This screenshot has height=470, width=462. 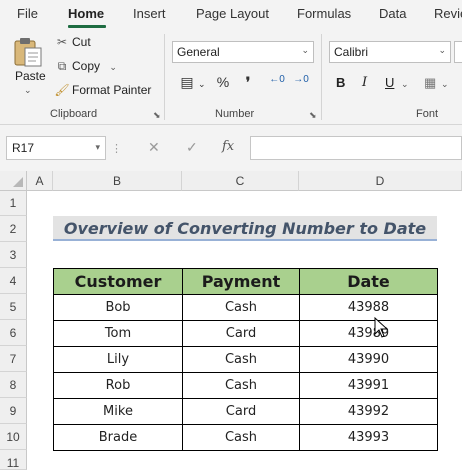 What do you see at coordinates (56, 148) in the screenshot?
I see `name-box: R17 ▾` at bounding box center [56, 148].